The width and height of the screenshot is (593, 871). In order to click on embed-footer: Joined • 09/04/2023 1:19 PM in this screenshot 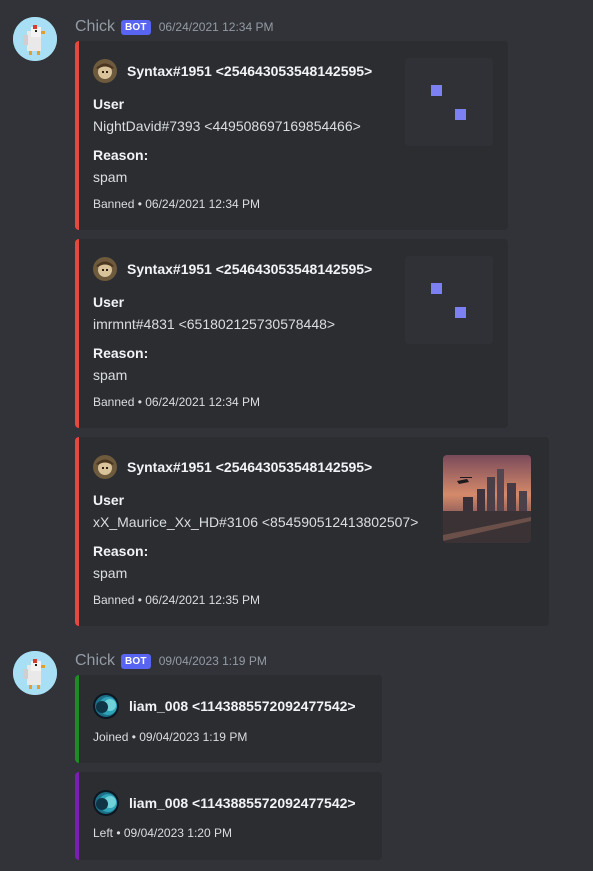, I will do `click(170, 737)`.